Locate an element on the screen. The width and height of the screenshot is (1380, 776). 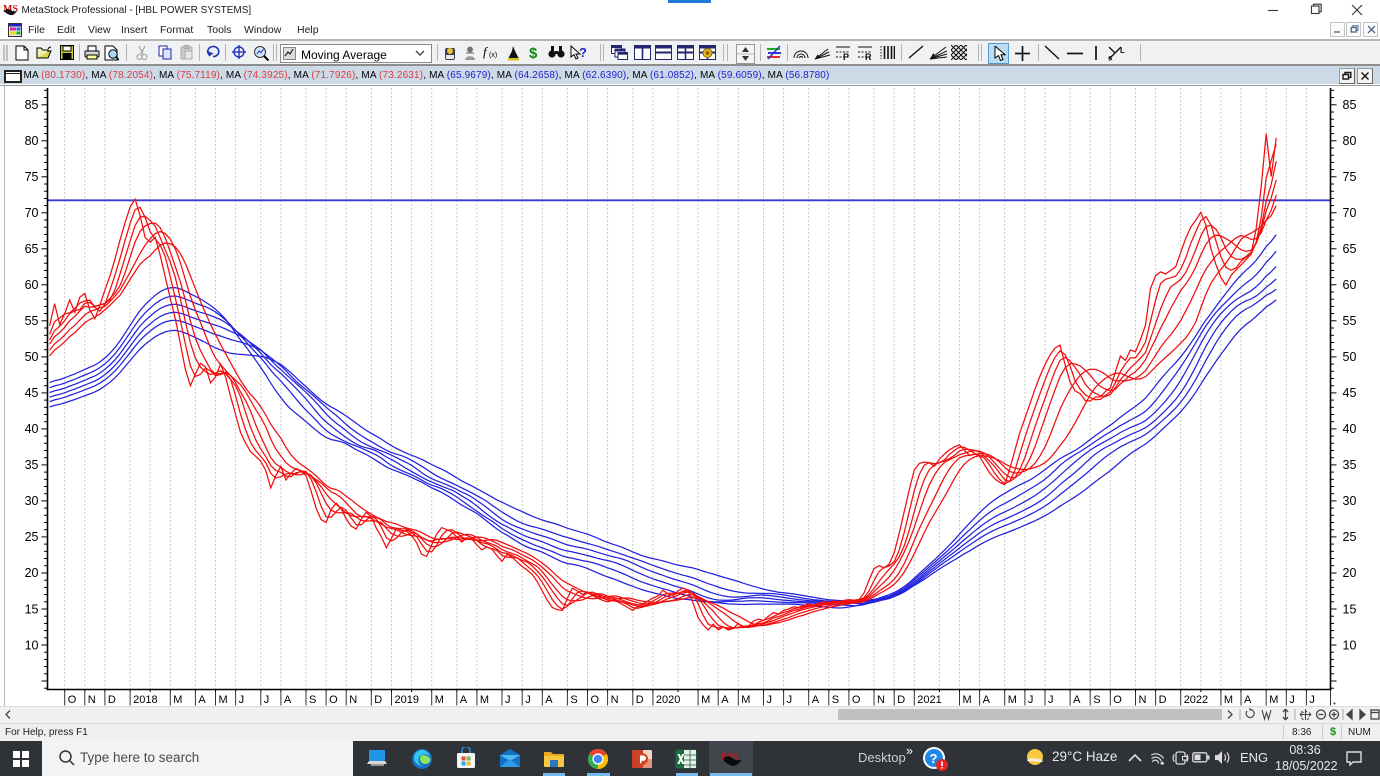
svg-text: 2020 is located at coordinates (668, 700).